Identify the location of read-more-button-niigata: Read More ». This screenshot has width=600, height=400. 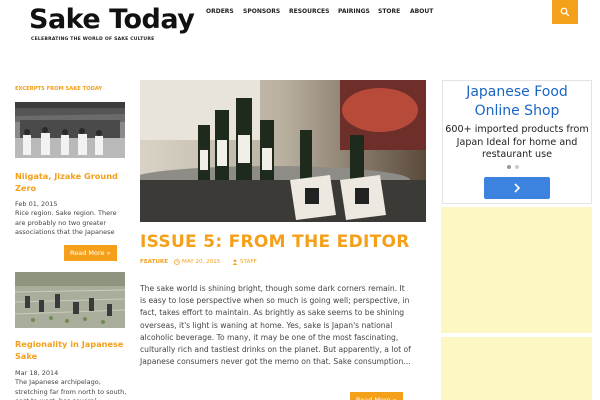
(90, 253).